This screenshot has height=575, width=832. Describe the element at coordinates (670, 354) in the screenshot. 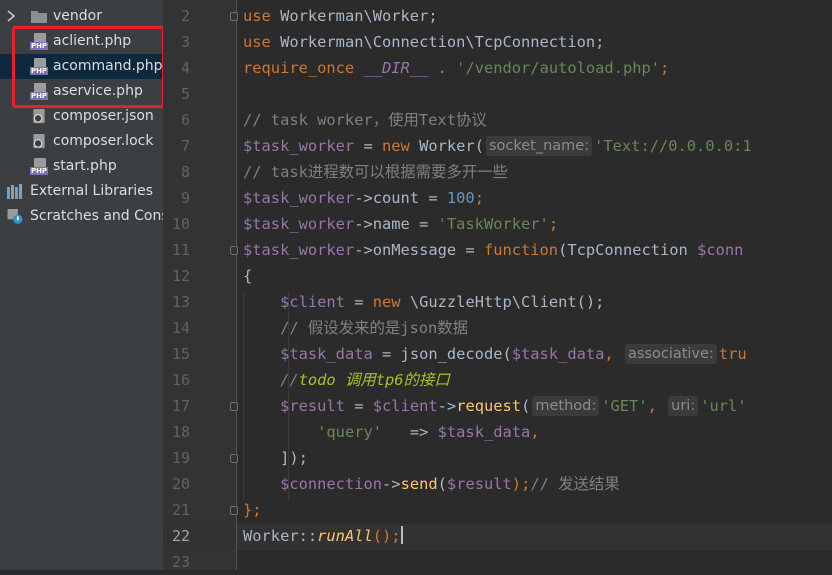

I see `param-hint: associative:` at that location.